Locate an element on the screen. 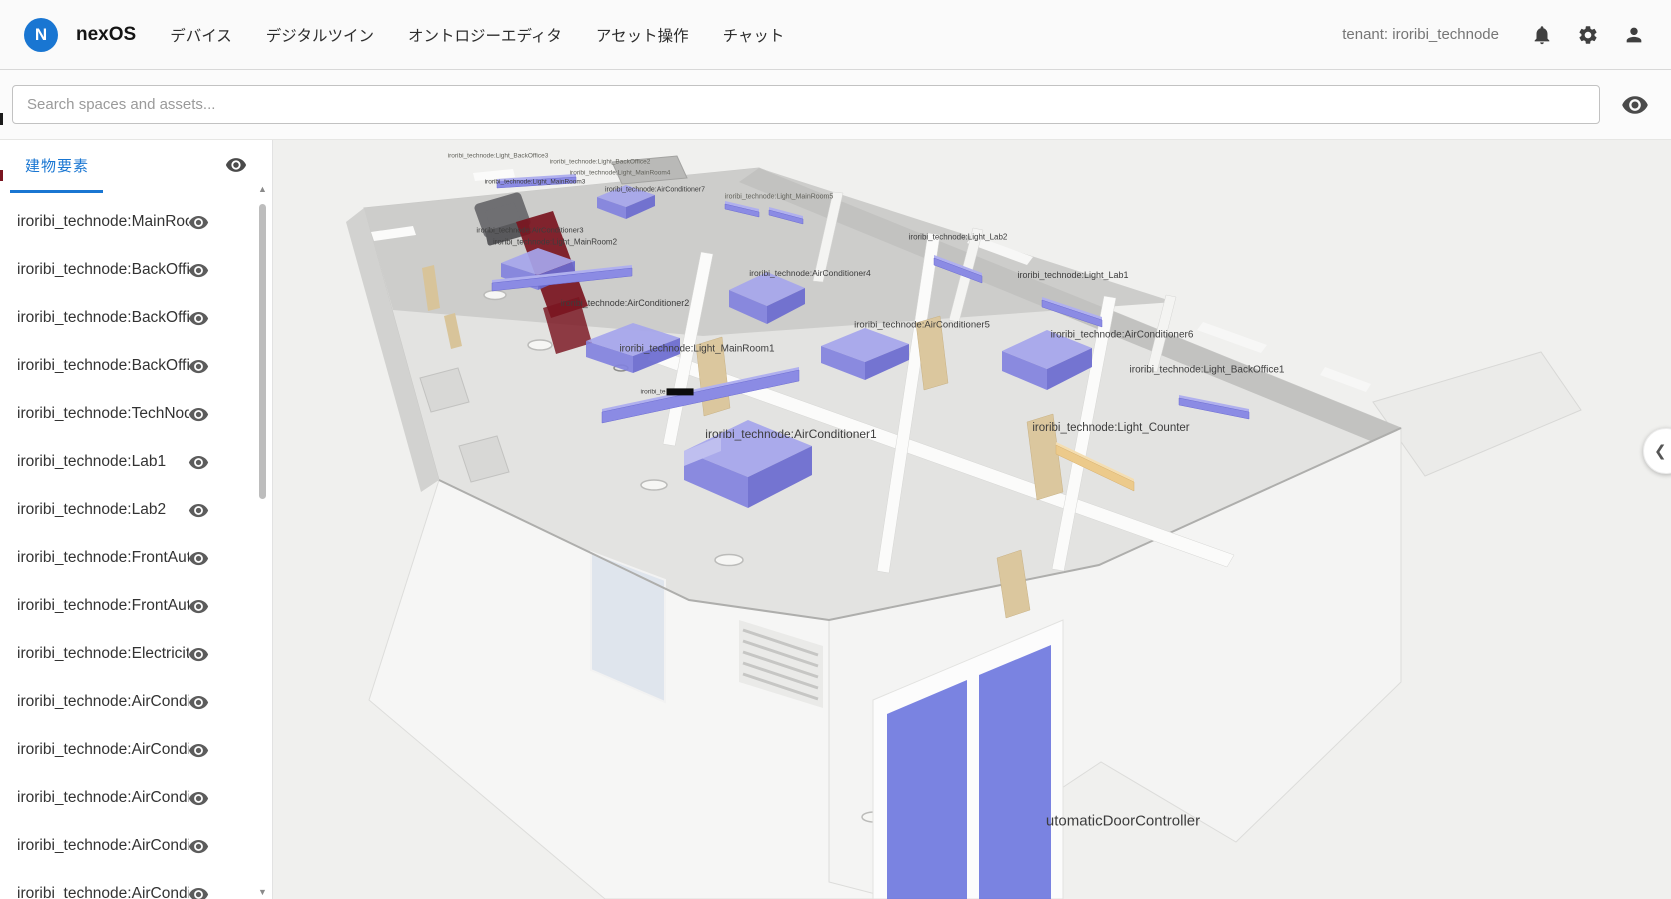 This screenshot has height=899, width=1671. sidebar-scrollbar: ▲ ▼ is located at coordinates (262, 540).